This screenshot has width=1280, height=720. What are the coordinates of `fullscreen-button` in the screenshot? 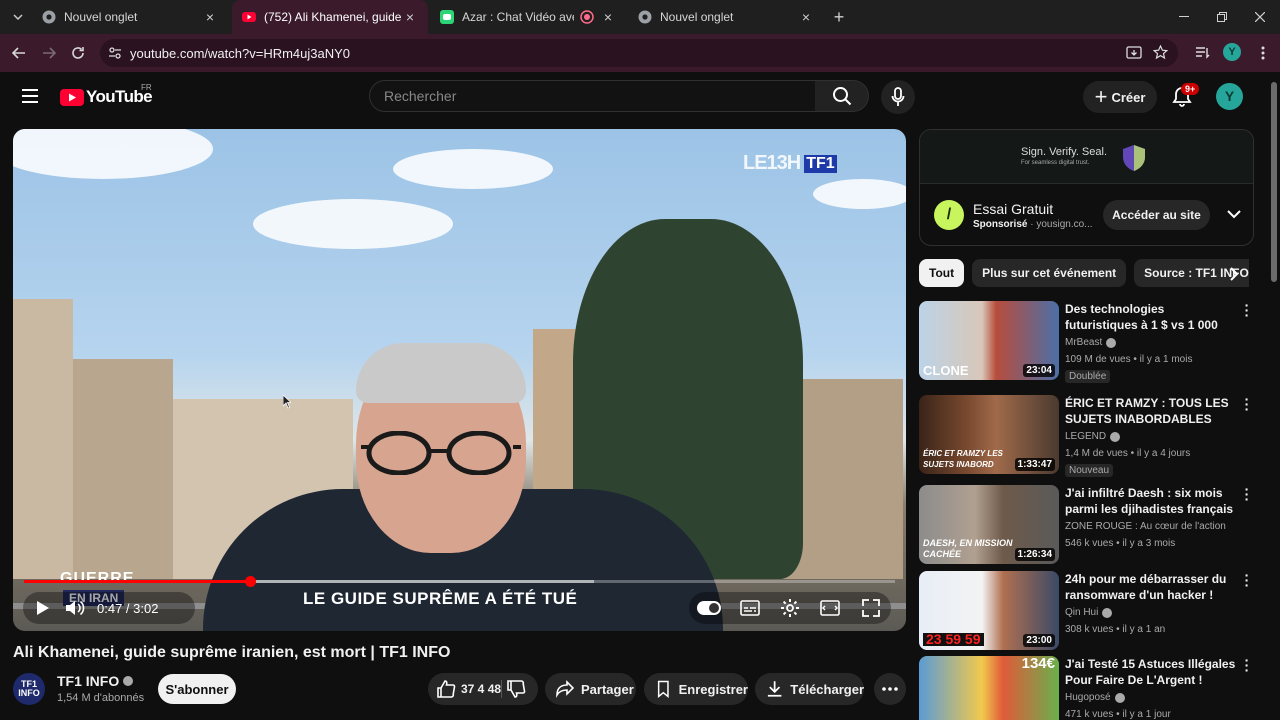 It's located at (871, 608).